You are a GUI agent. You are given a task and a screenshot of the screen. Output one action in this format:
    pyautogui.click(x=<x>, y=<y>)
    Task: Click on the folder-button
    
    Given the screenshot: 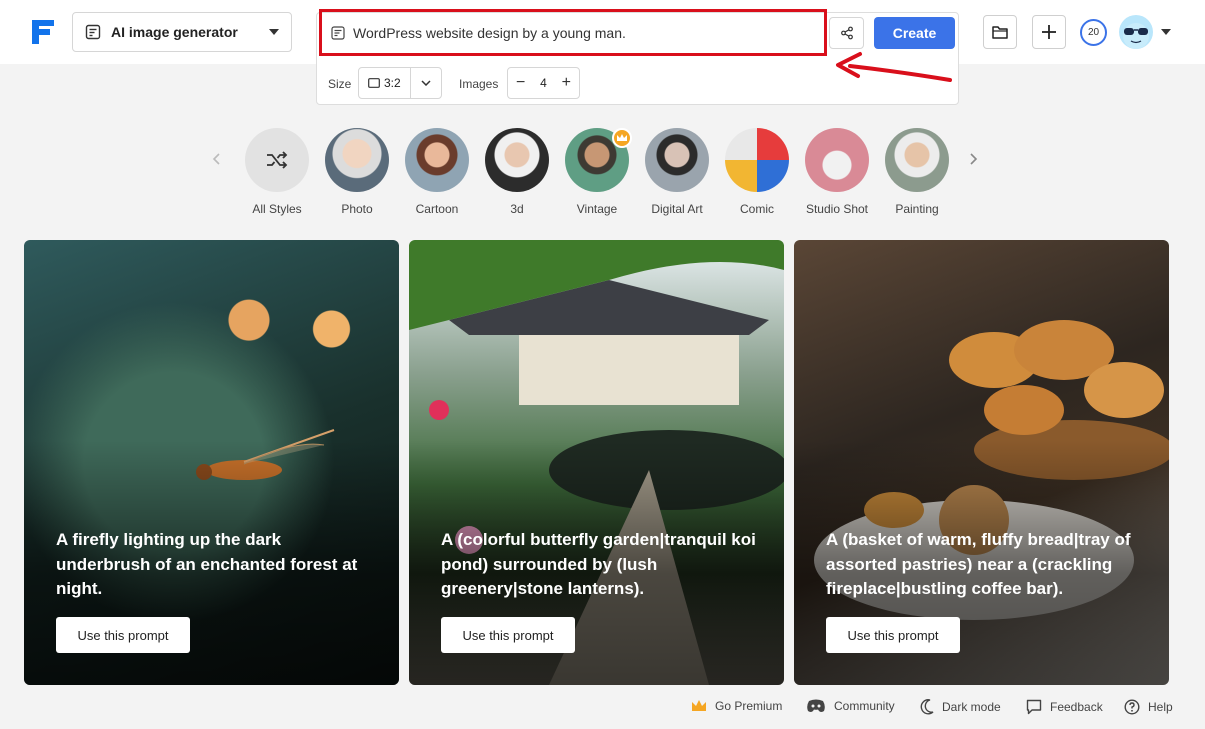 What is the action you would take?
    pyautogui.click(x=1000, y=32)
    